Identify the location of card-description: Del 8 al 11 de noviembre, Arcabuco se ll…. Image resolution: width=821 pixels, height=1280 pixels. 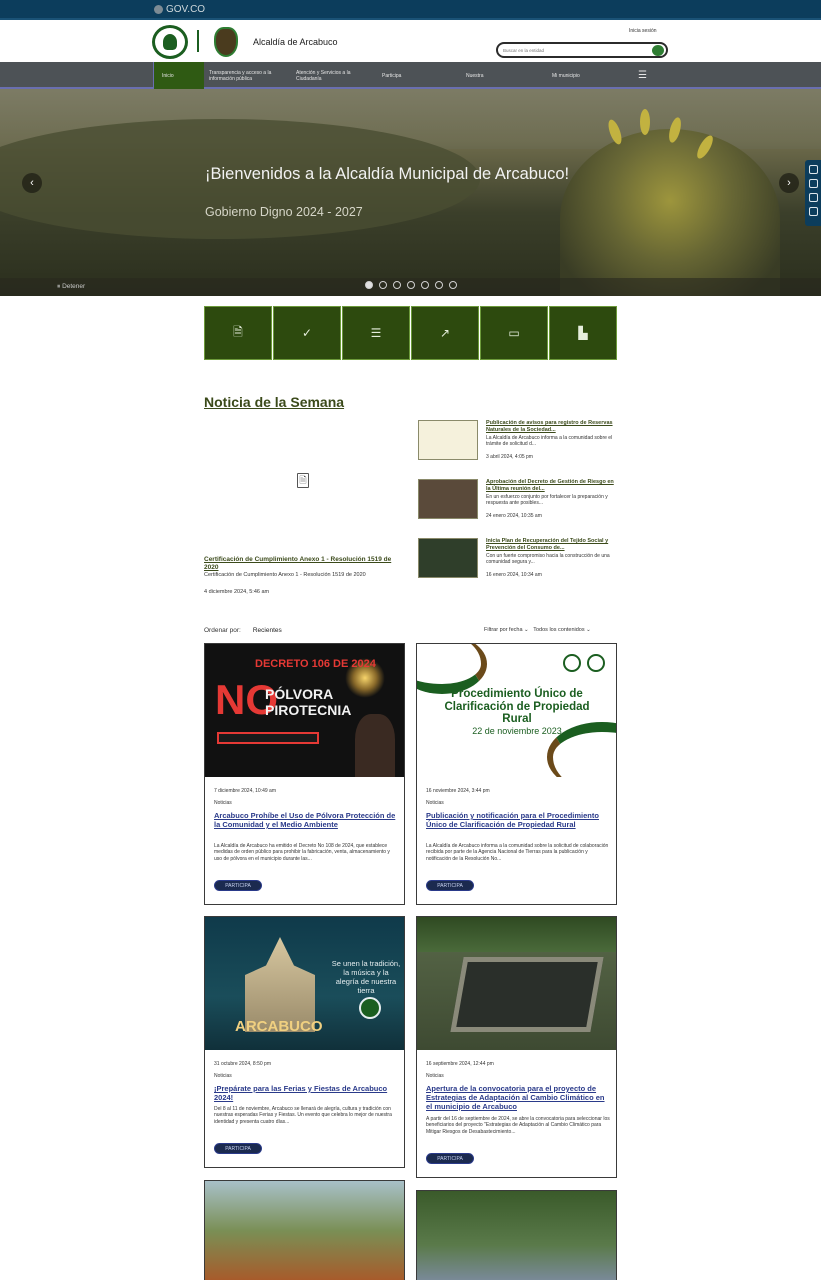
(303, 1115).